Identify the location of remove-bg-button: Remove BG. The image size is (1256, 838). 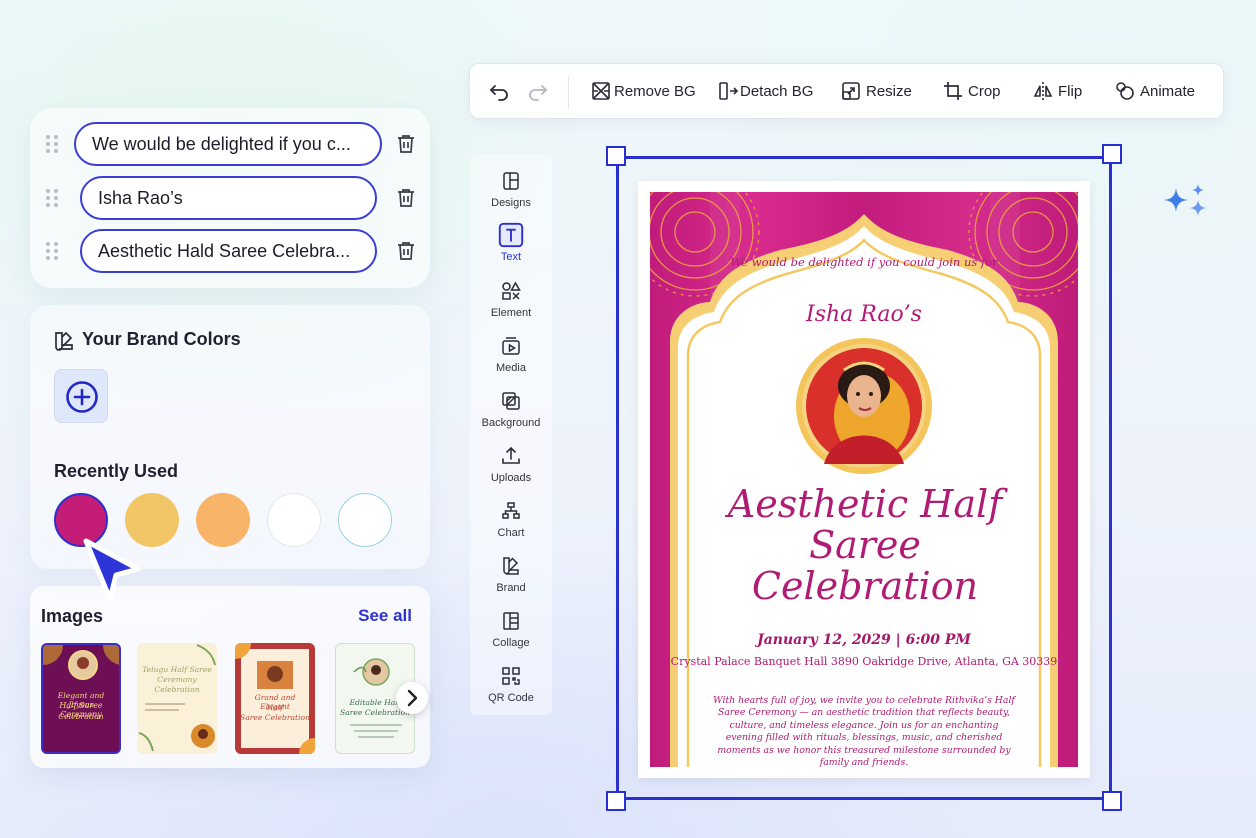
(645, 92).